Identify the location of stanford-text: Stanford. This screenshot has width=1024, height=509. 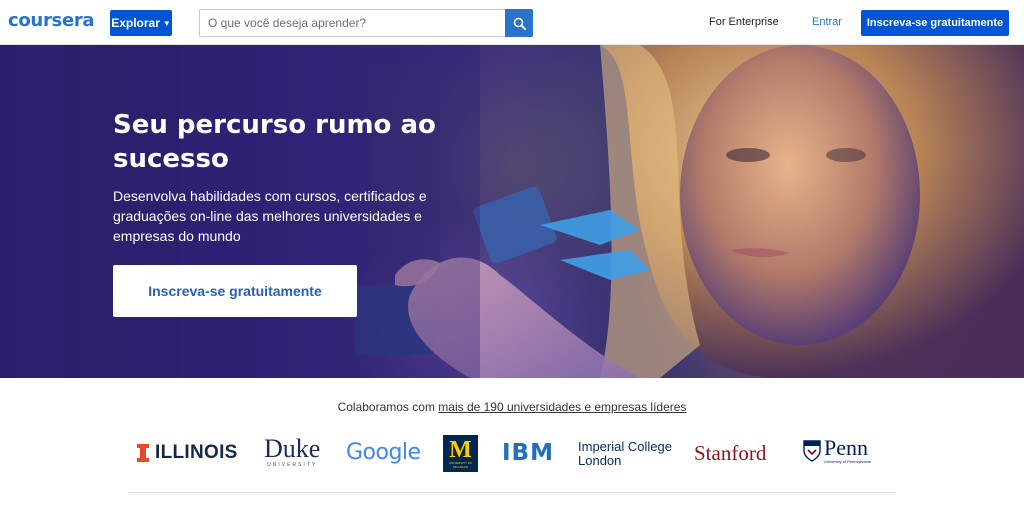
(730, 453).